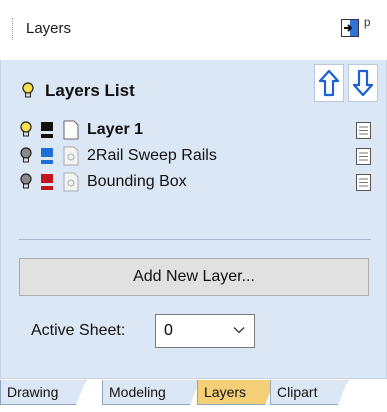 The width and height of the screenshot is (387, 412). Describe the element at coordinates (193, 30) in the screenshot. I see `panel-title-bar: Layers ᵖ` at that location.